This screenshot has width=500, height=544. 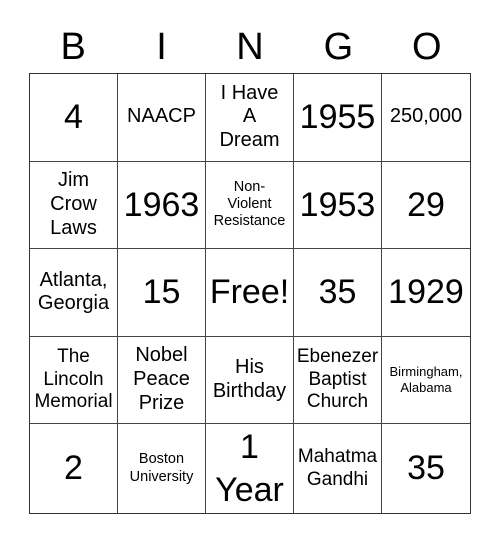 What do you see at coordinates (338, 47) in the screenshot?
I see `header-letter-g: G` at bounding box center [338, 47].